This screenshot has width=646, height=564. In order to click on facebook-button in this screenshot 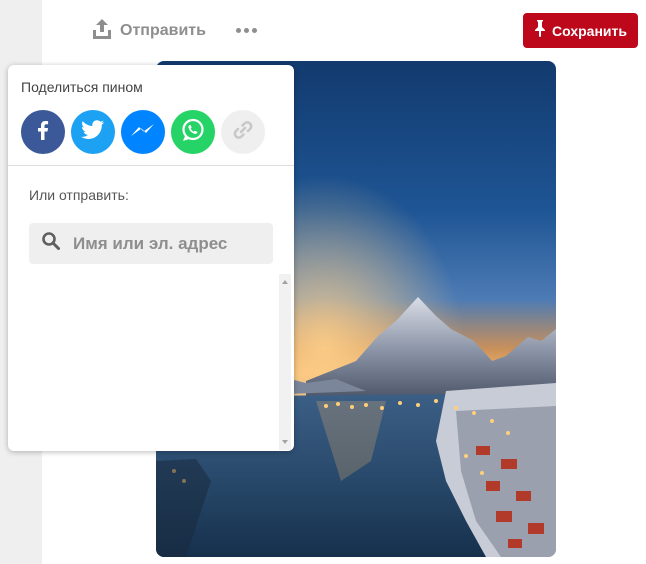, I will do `click(43, 132)`.